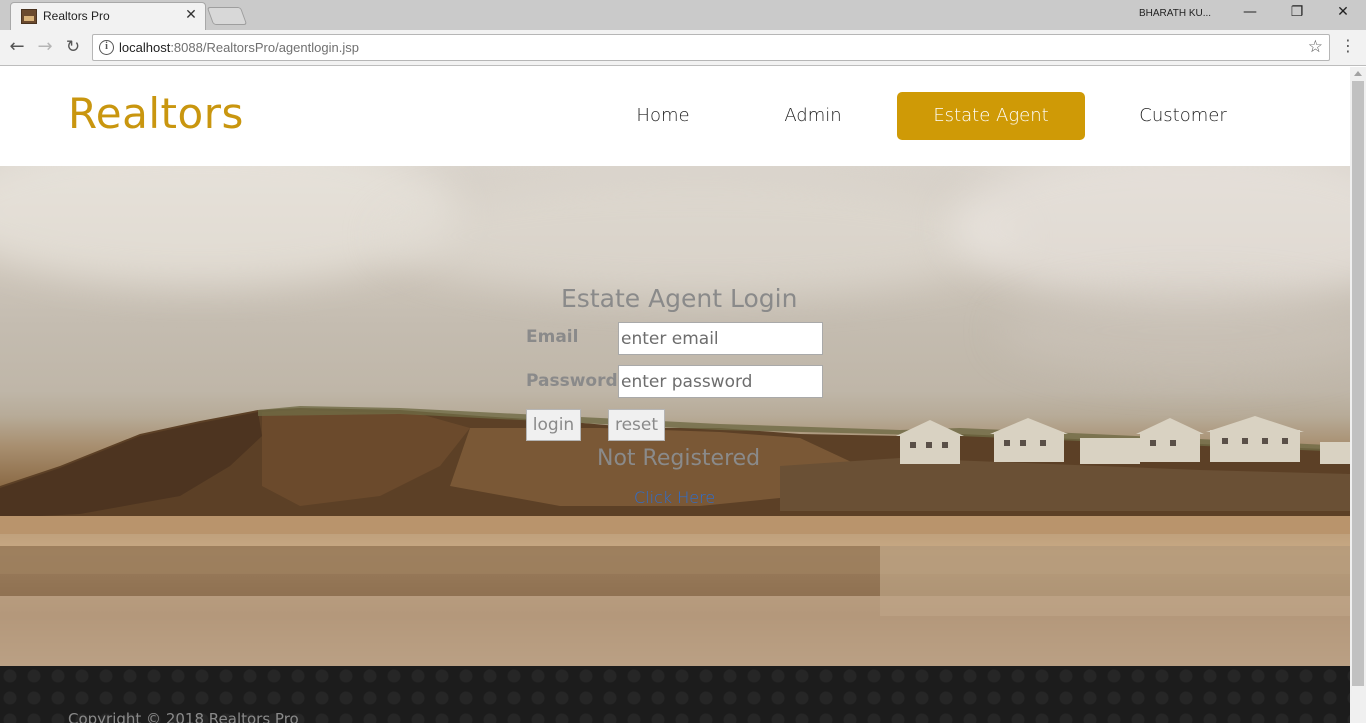 Image resolution: width=1366 pixels, height=723 pixels. I want to click on nav-home: Home, so click(663, 116).